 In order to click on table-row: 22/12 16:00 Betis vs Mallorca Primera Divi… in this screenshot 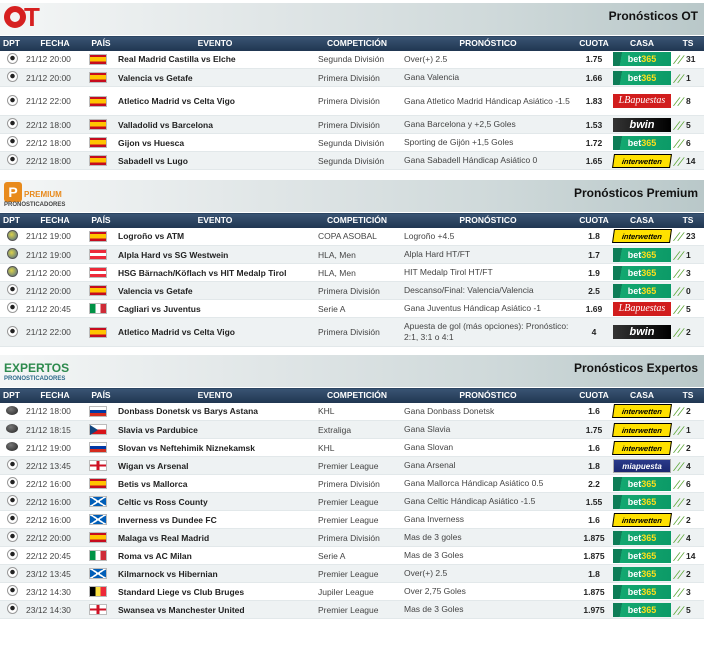, I will do `click(352, 483)`.